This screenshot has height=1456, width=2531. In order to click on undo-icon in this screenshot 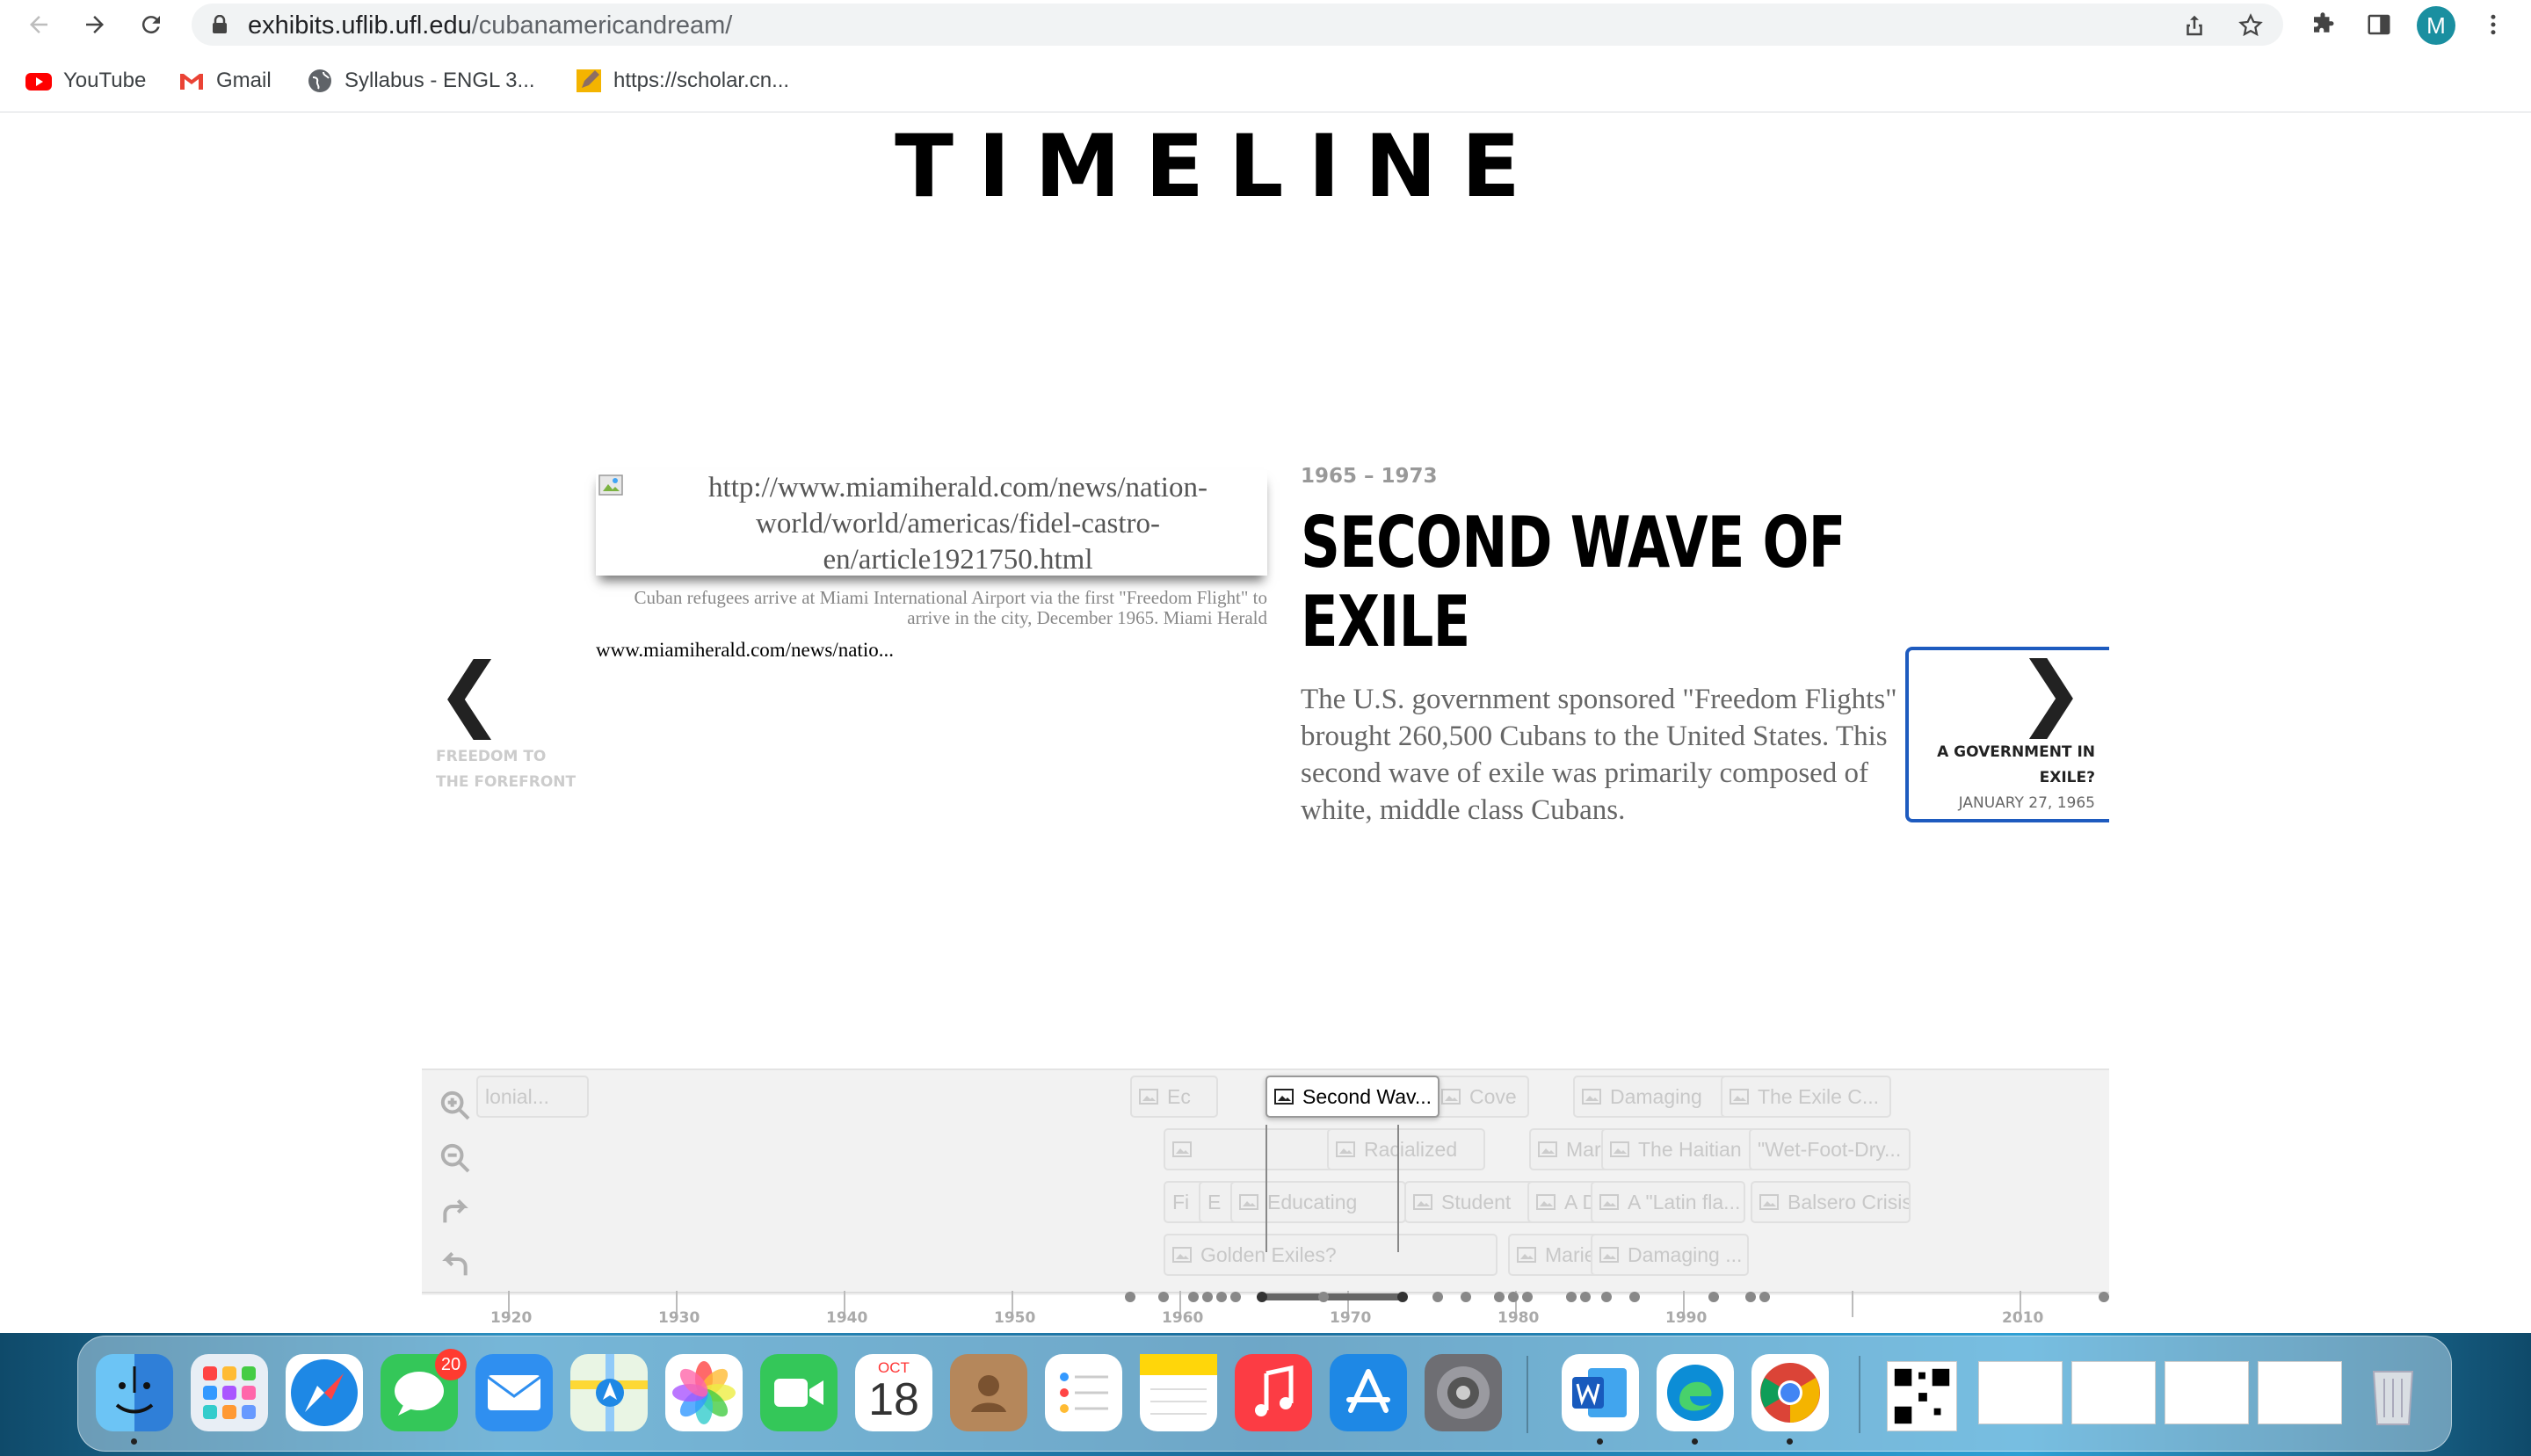, I will do `click(456, 1263)`.